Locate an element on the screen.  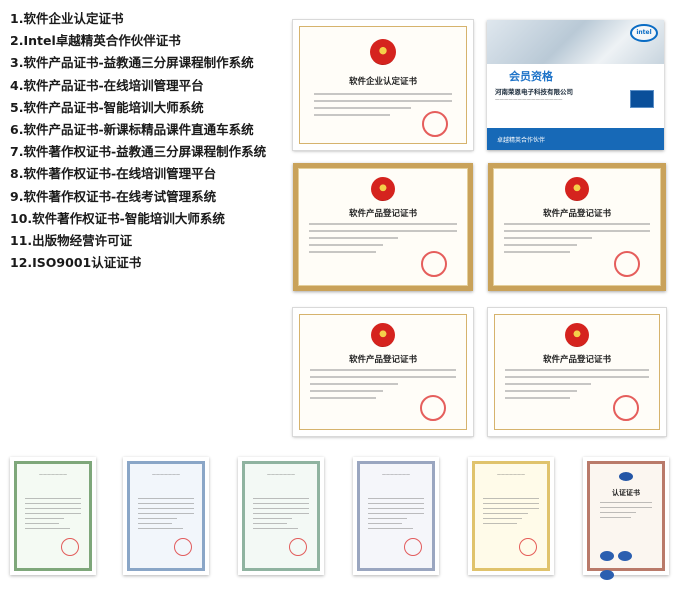
list-item: 4.软件产品证书-在线培训管理平台 is located at coordinates (107, 85).